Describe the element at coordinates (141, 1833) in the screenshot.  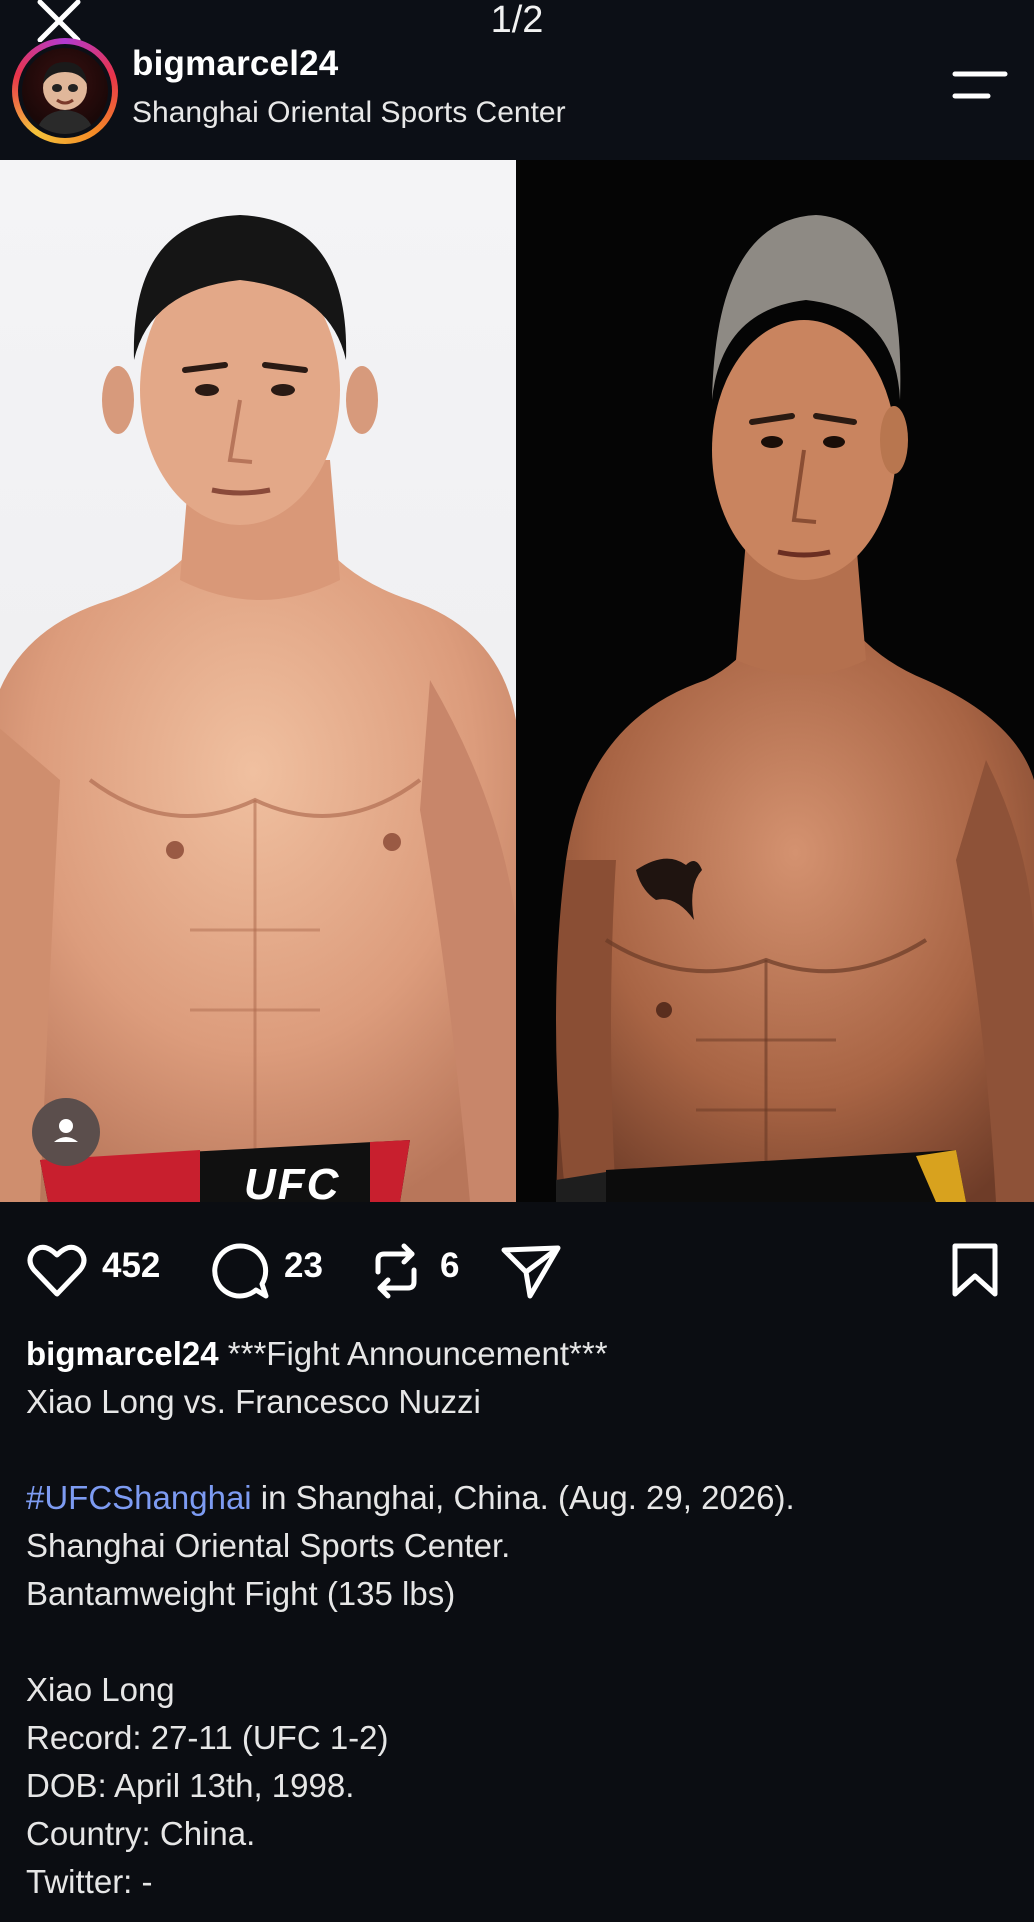
I see `caption-country: Country: China.` at that location.